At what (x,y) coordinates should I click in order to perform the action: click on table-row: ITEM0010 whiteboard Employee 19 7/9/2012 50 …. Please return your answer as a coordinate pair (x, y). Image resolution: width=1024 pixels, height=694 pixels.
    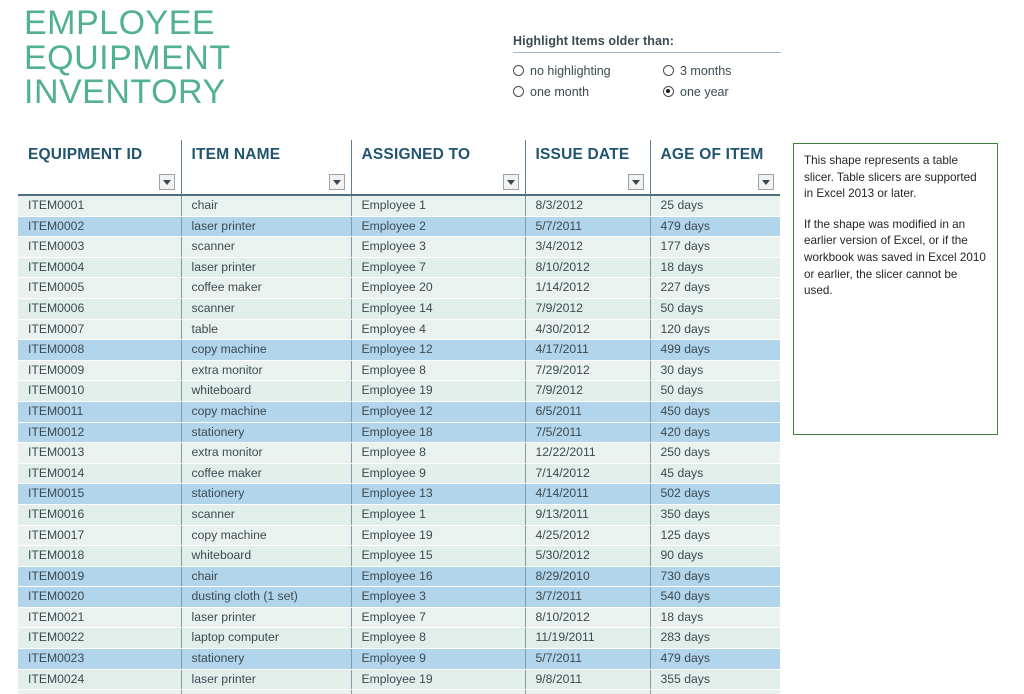
    Looking at the image, I should click on (399, 391).